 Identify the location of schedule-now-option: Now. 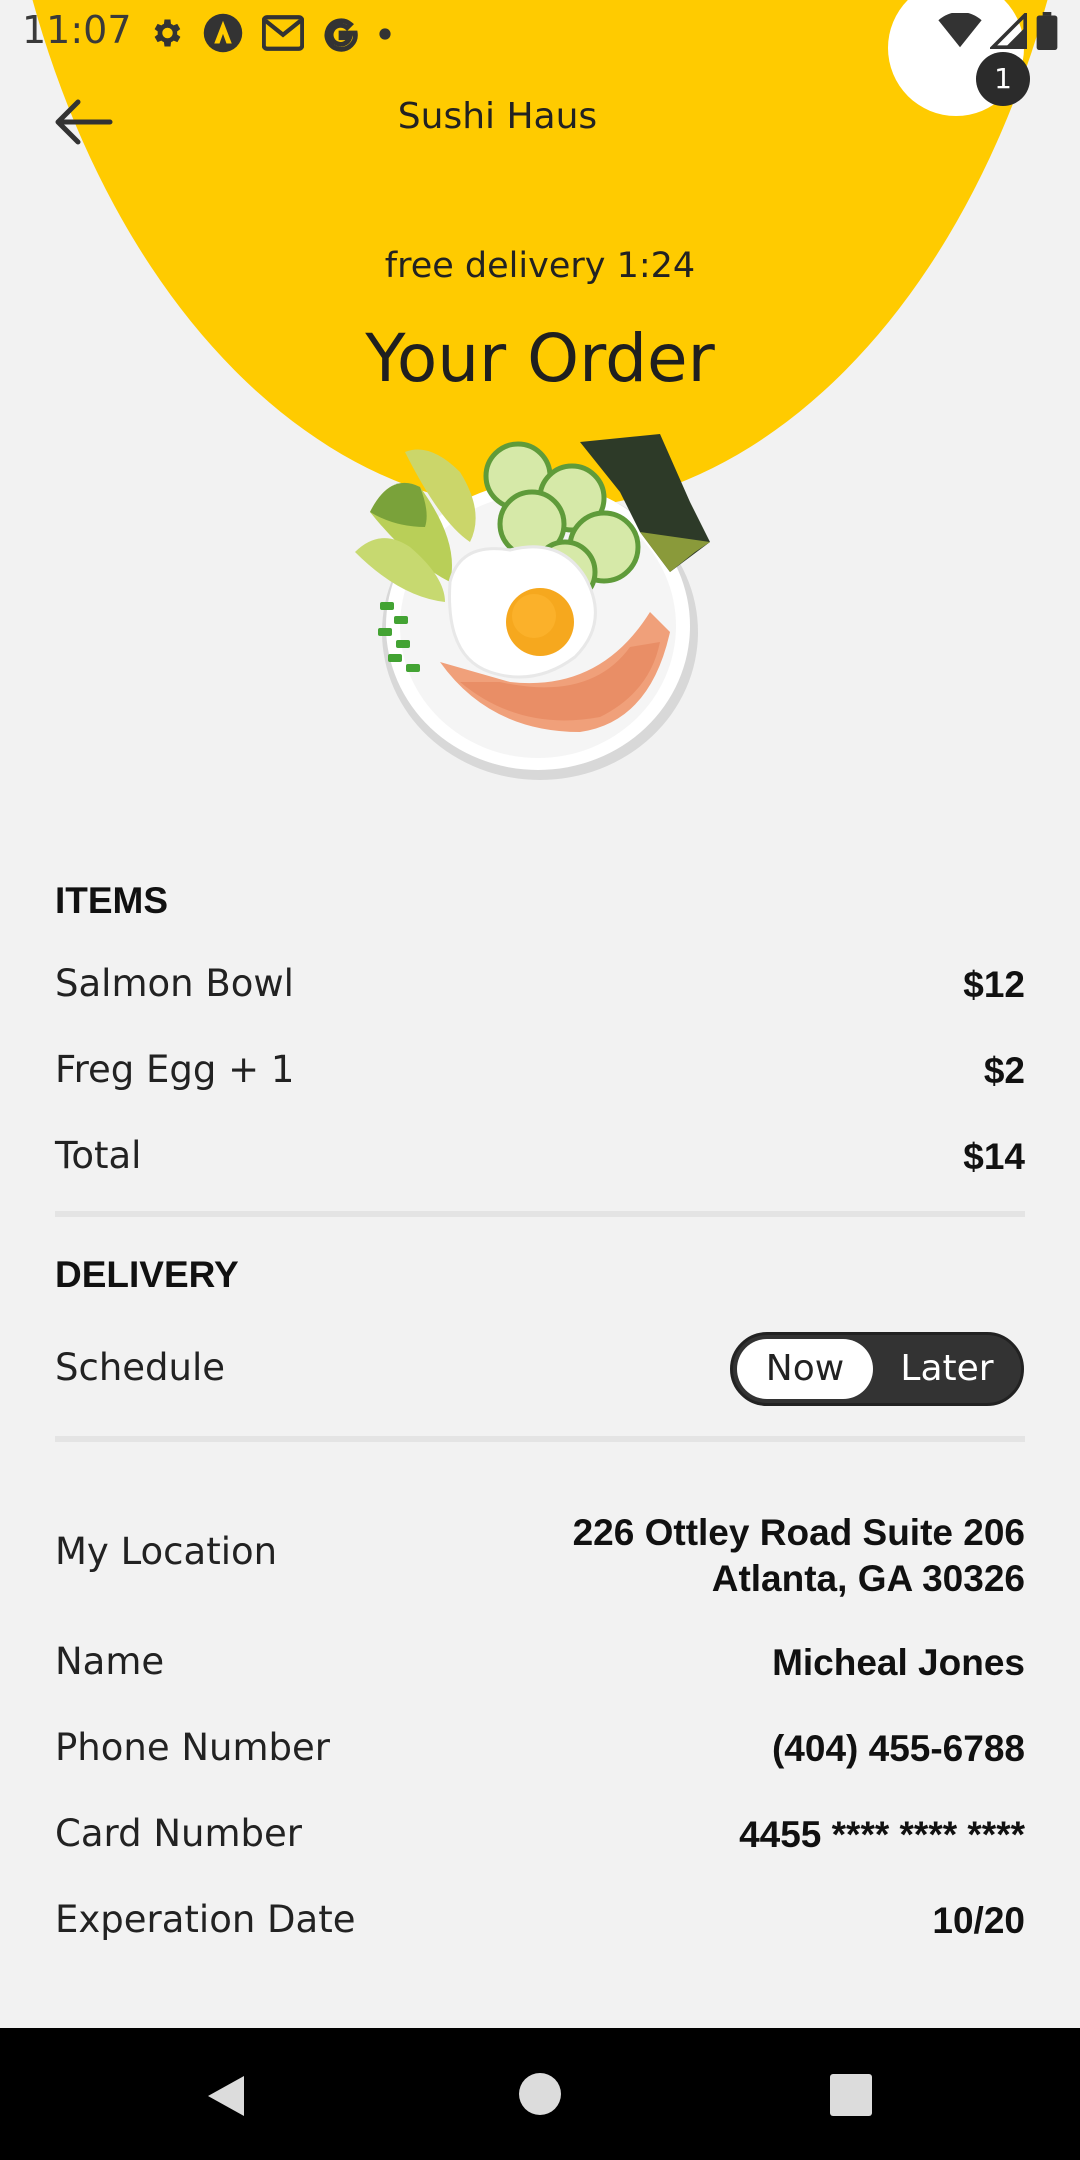
(805, 1369).